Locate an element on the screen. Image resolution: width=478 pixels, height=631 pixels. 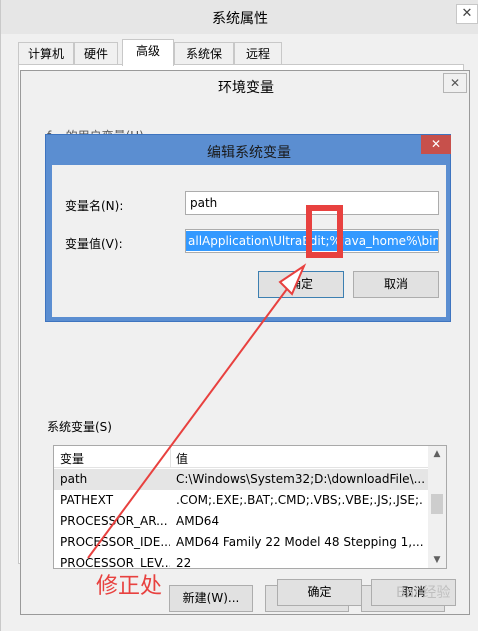
annotation-text: 修正处 is located at coordinates (129, 586).